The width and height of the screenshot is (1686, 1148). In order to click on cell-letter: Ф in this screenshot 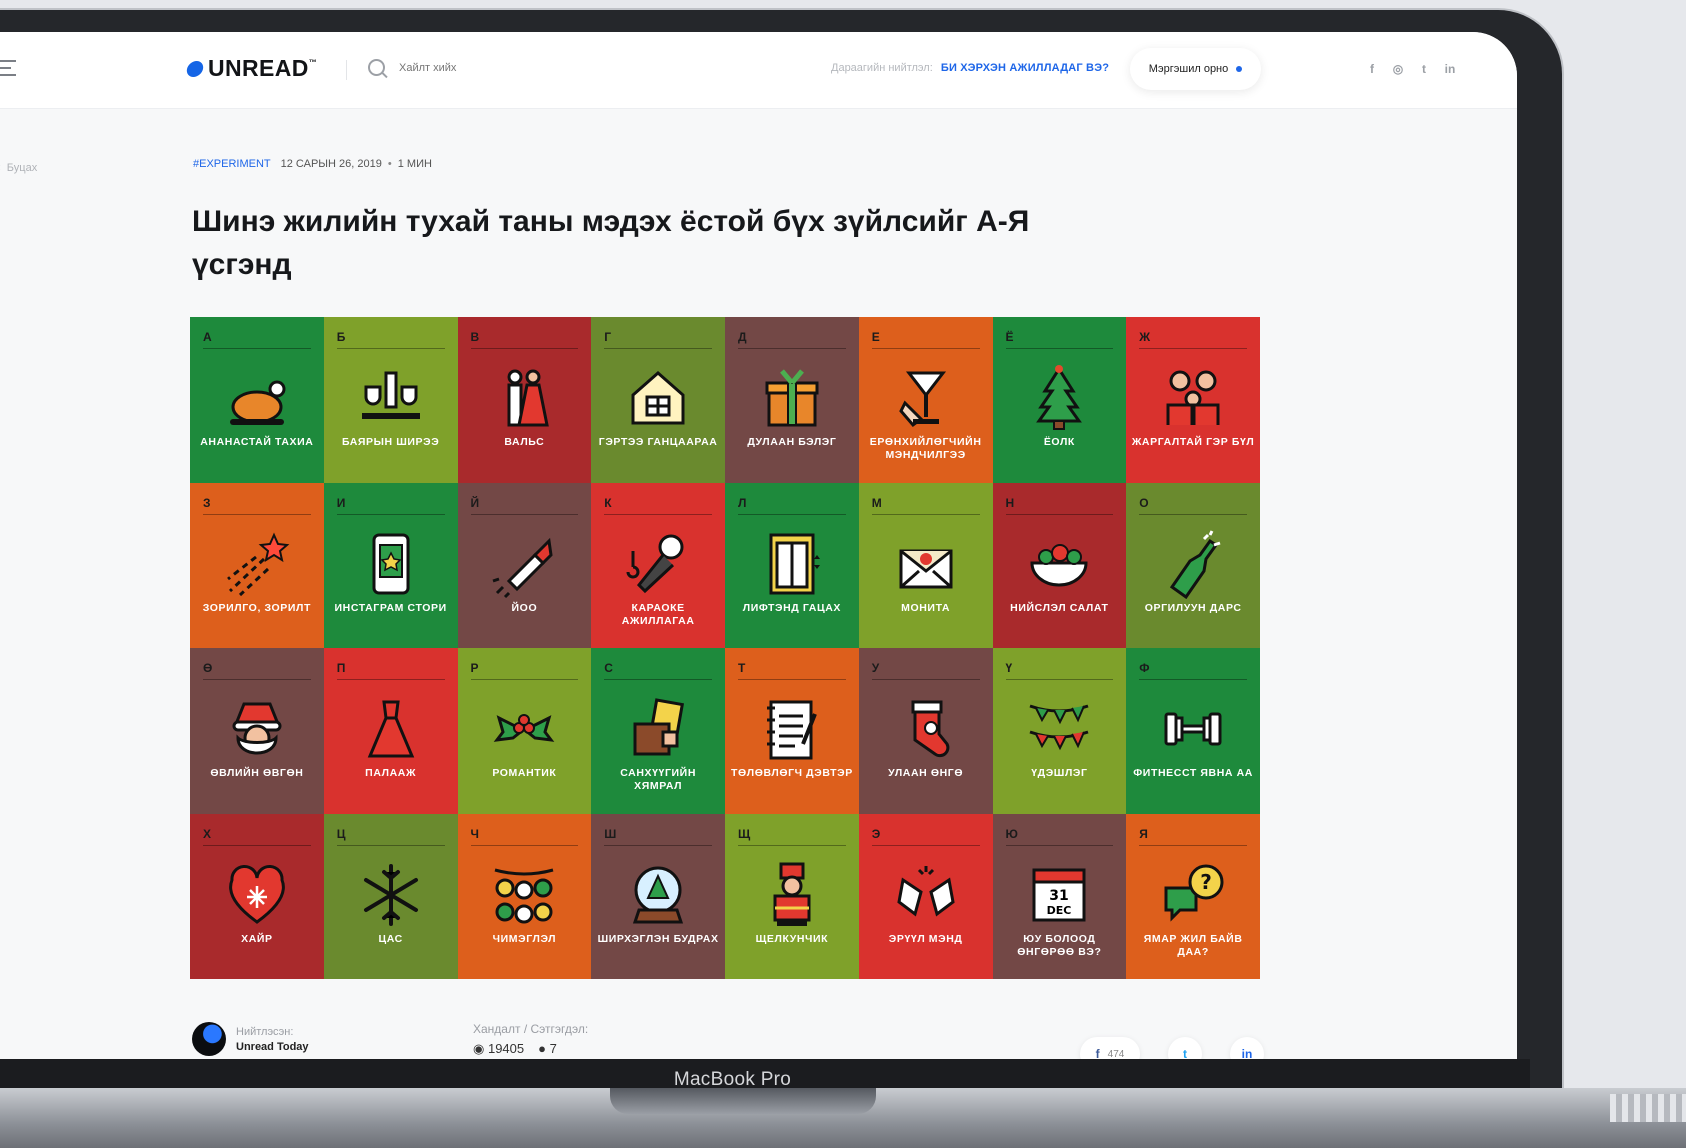, I will do `click(1144, 668)`.